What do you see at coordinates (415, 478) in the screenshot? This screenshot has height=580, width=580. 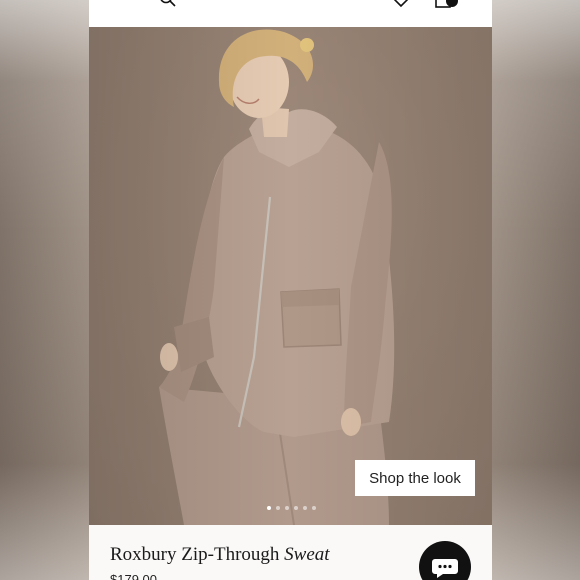 I see `shop-the-look-button: Shop the look` at bounding box center [415, 478].